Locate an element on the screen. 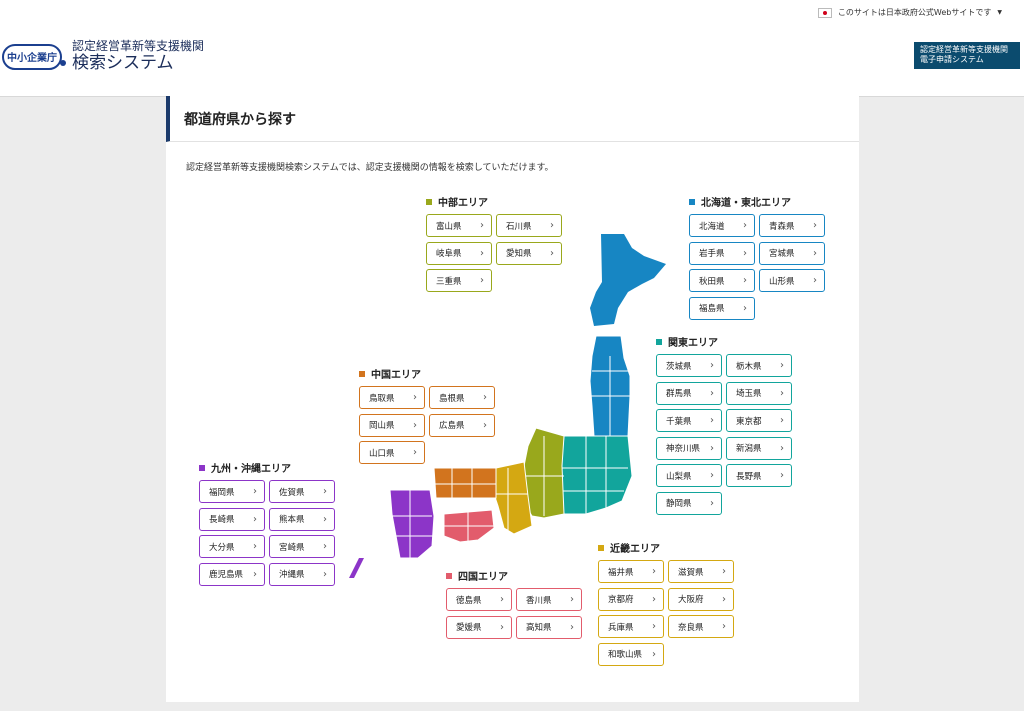 The image size is (1024, 711). prefecture-label: 新潟県 is located at coordinates (749, 449).